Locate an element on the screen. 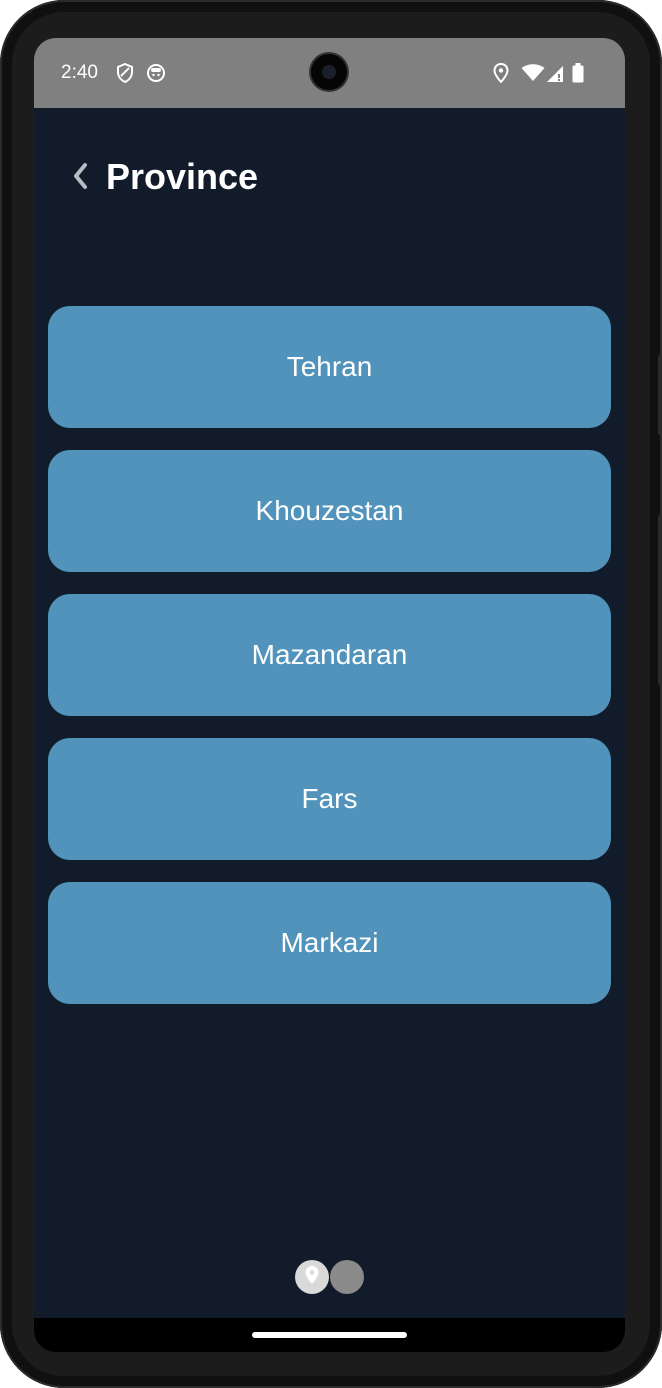 The height and width of the screenshot is (1388, 662). battery-icon is located at coordinates (578, 75).